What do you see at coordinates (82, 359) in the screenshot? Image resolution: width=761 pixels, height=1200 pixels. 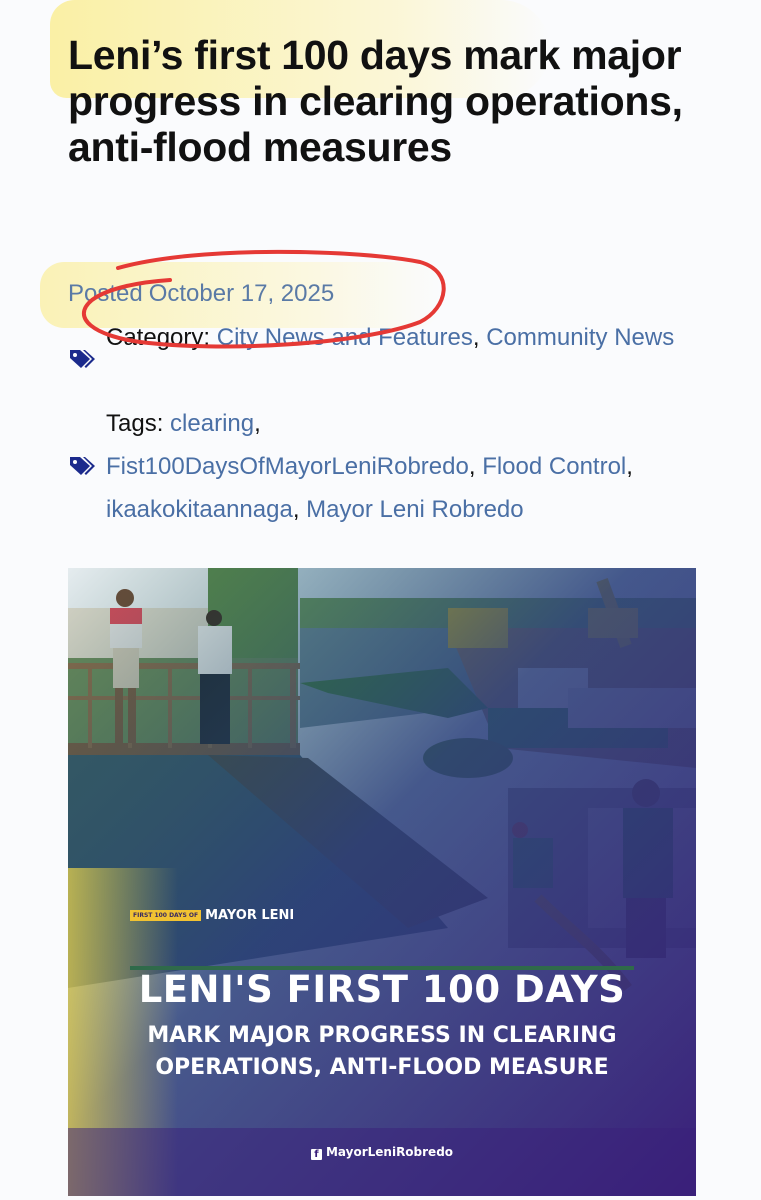 I see `category-tag-icon` at bounding box center [82, 359].